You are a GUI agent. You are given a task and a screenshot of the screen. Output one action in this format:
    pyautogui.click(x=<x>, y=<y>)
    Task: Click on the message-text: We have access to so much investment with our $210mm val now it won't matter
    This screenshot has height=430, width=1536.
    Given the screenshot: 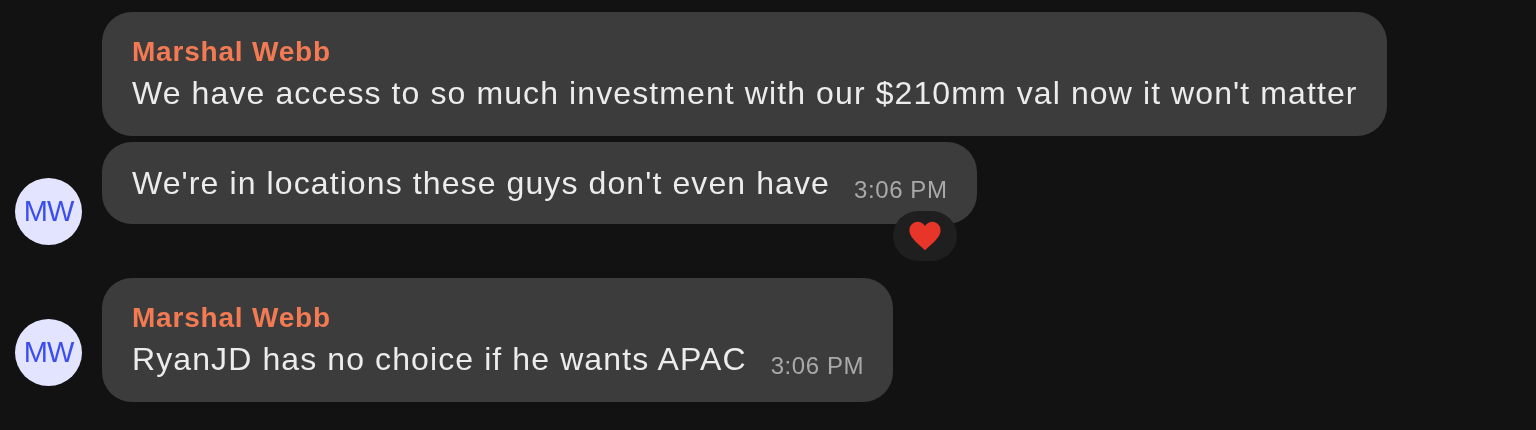 What is the action you would take?
    pyautogui.click(x=745, y=93)
    